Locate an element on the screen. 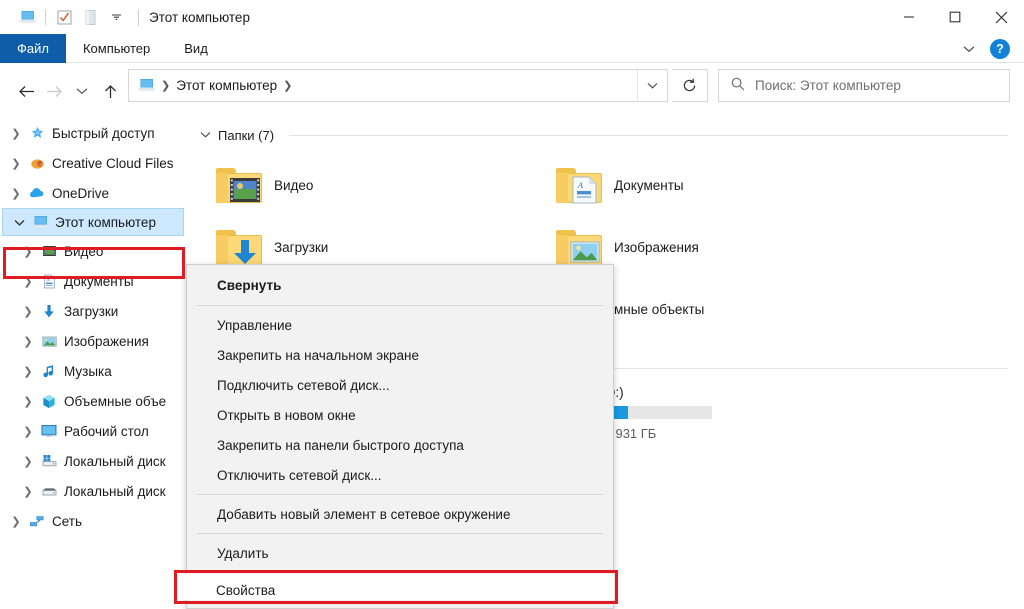 The image size is (1024, 609). context-menu-item-collapse: Свернуть is located at coordinates (400, 285).